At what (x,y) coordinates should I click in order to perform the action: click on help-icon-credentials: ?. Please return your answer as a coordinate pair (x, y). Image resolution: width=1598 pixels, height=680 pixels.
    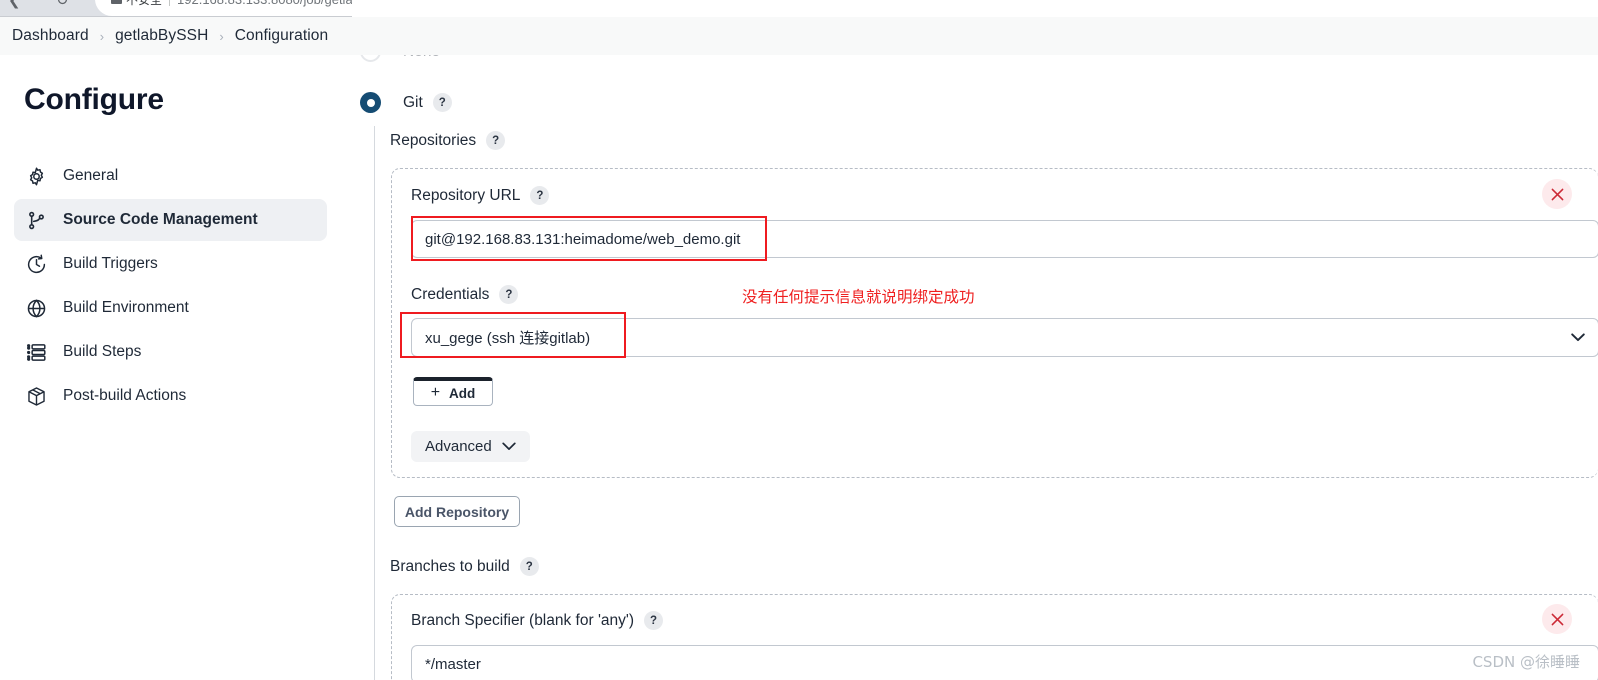
    Looking at the image, I should click on (509, 294).